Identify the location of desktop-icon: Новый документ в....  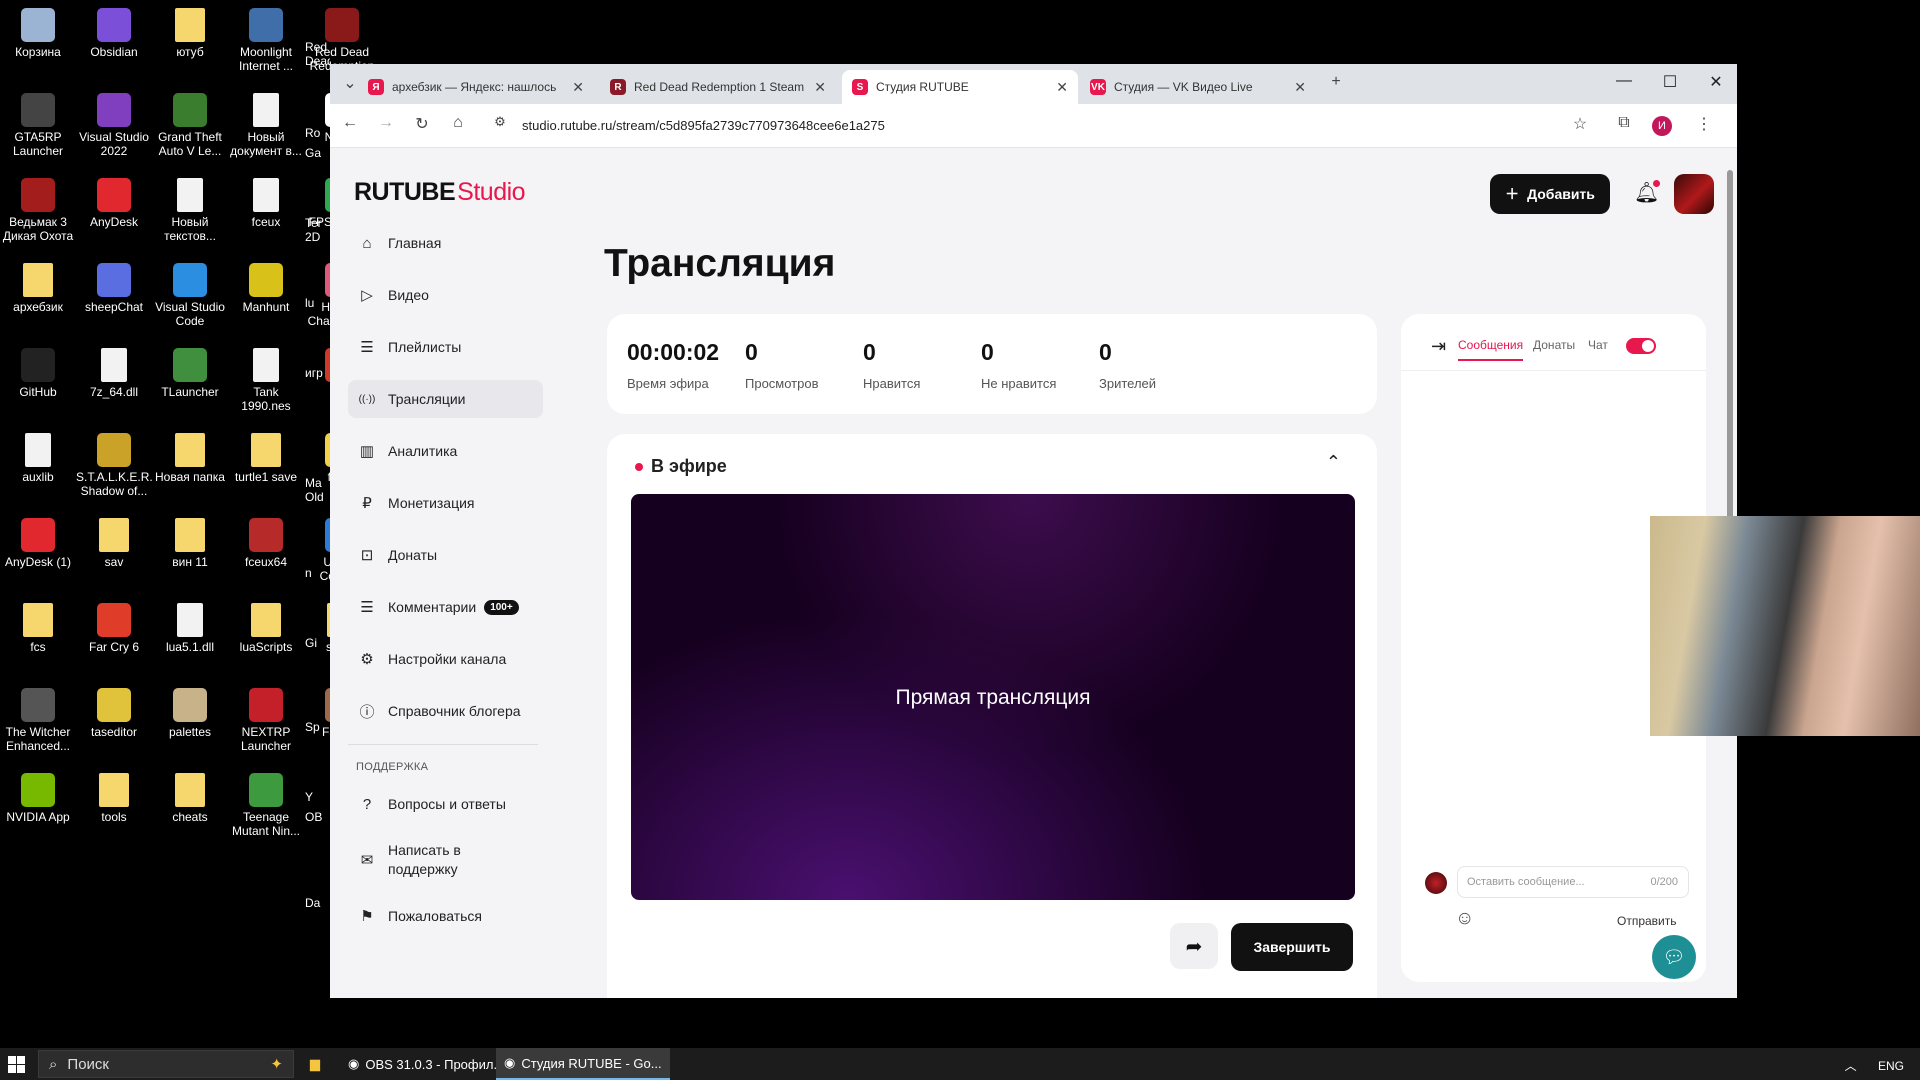
(266, 125).